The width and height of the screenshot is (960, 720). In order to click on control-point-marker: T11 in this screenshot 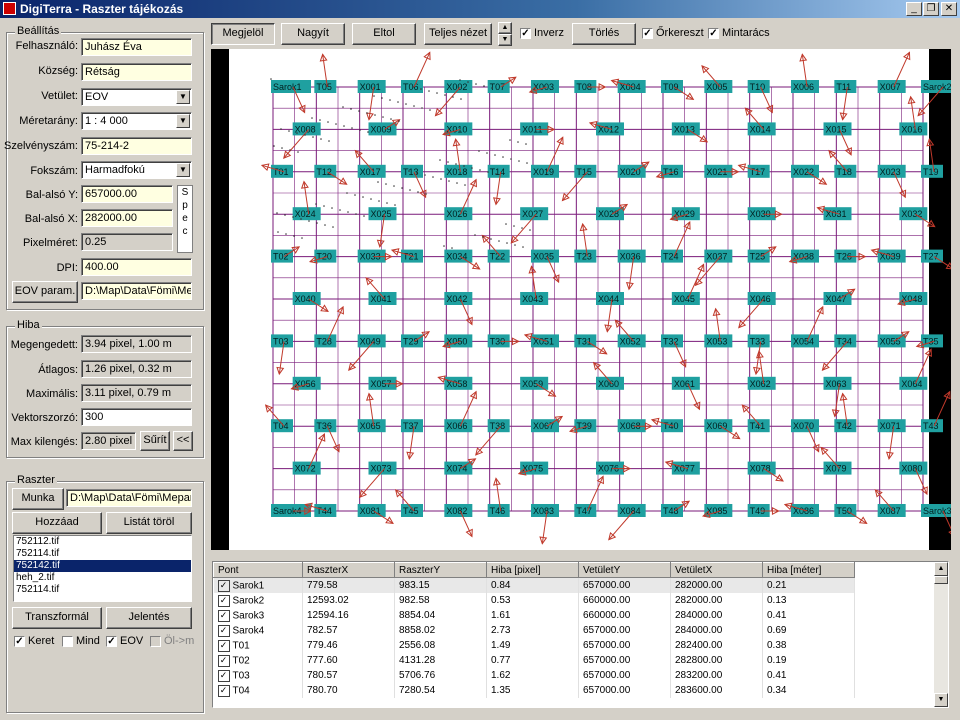, I will do `click(845, 100)`.